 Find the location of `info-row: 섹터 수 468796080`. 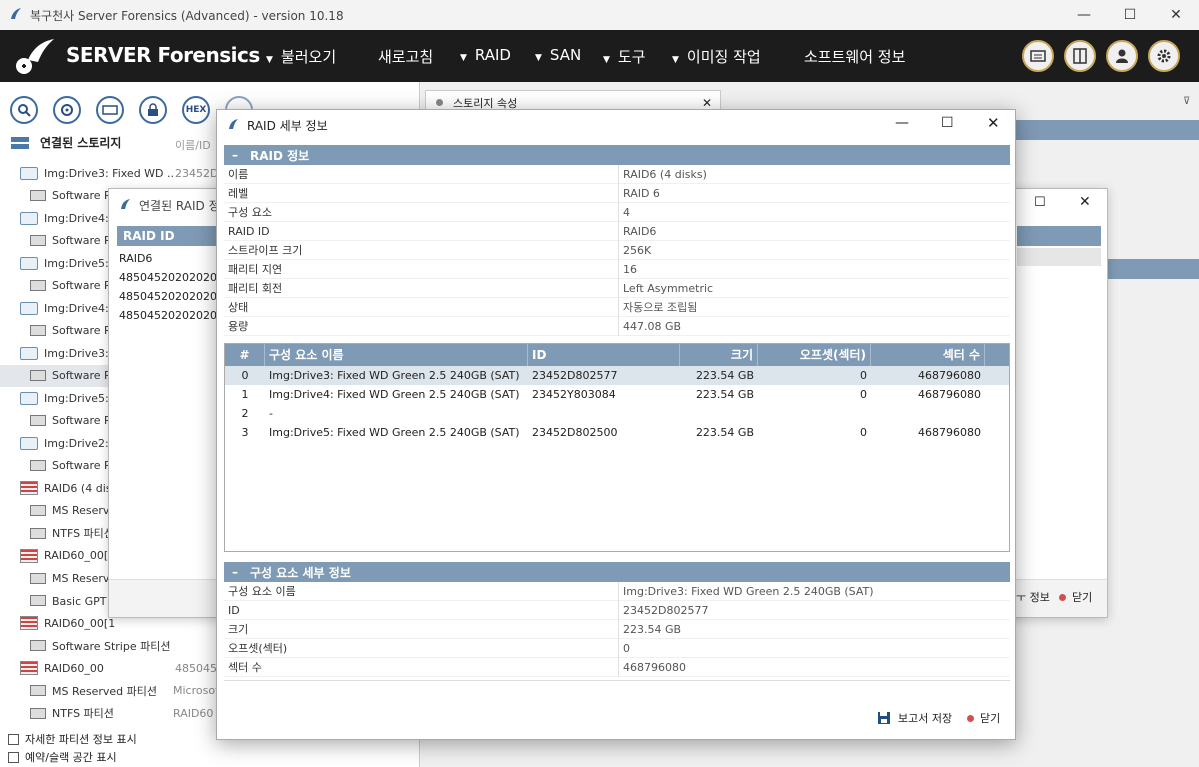

info-row: 섹터 수 468796080 is located at coordinates (617, 667).